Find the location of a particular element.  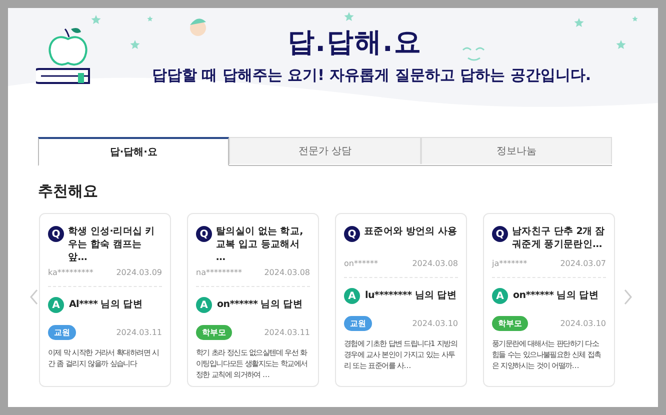

tab: 정보나눔 is located at coordinates (516, 150).